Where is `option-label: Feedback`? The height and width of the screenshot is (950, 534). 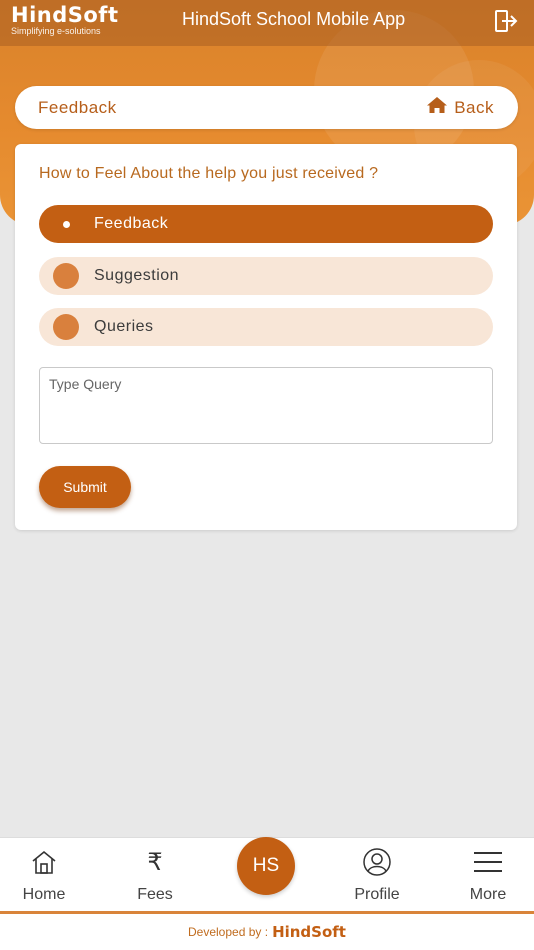 option-label: Feedback is located at coordinates (131, 223).